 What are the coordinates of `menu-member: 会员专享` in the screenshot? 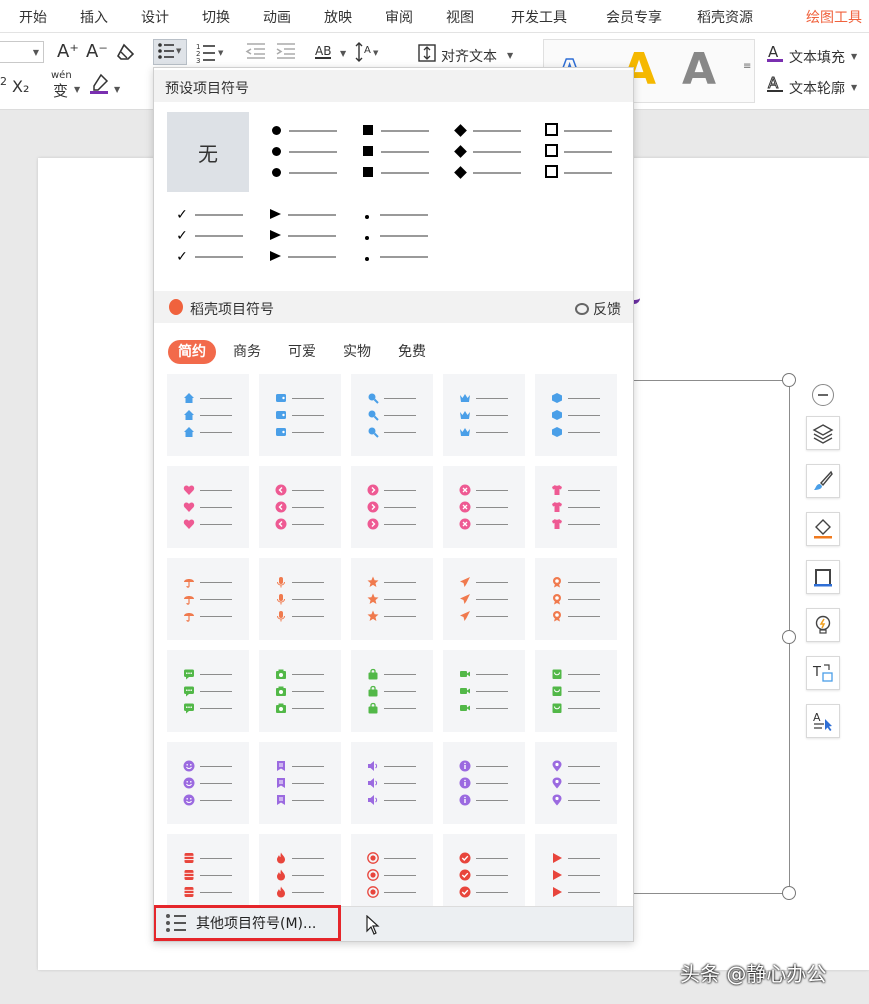 It's located at (634, 17).